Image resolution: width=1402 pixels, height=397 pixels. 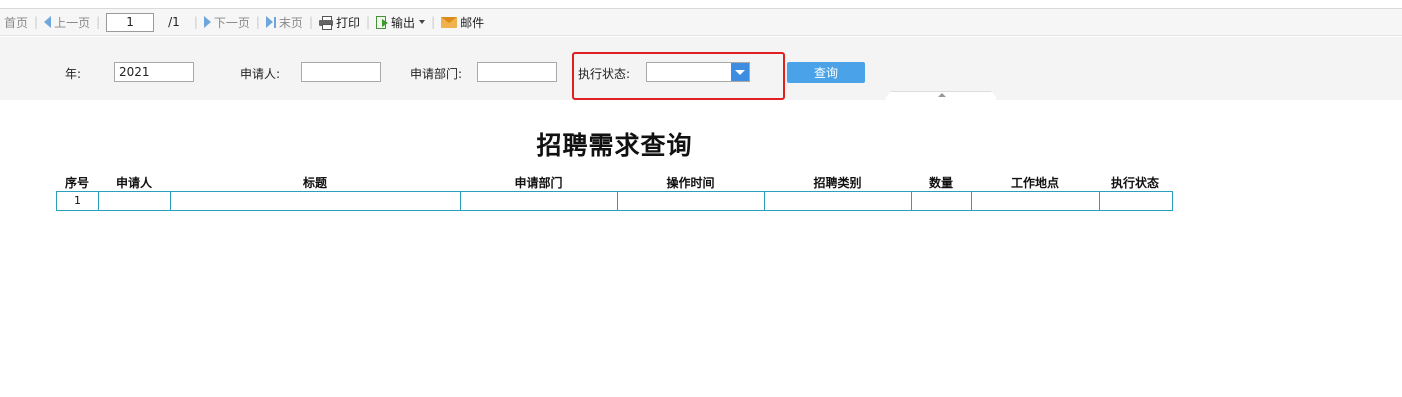 What do you see at coordinates (436, 74) in the screenshot?
I see `department-label: 申请部门:` at bounding box center [436, 74].